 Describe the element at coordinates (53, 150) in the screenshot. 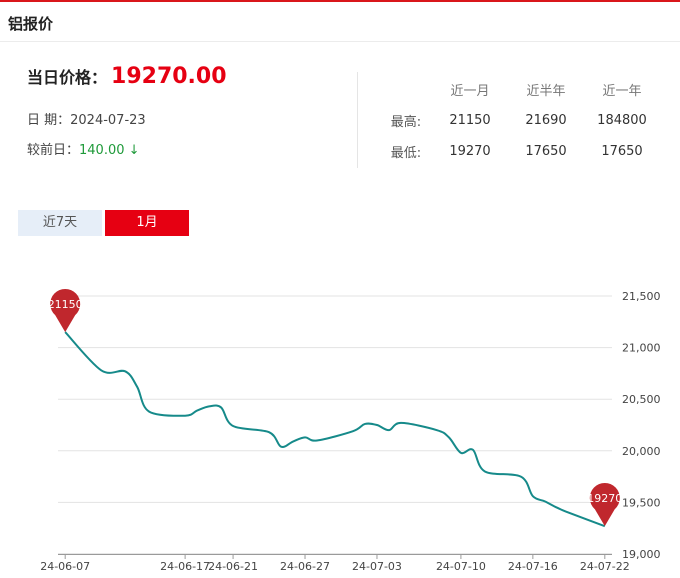

I see `change-label: 较前日：` at that location.